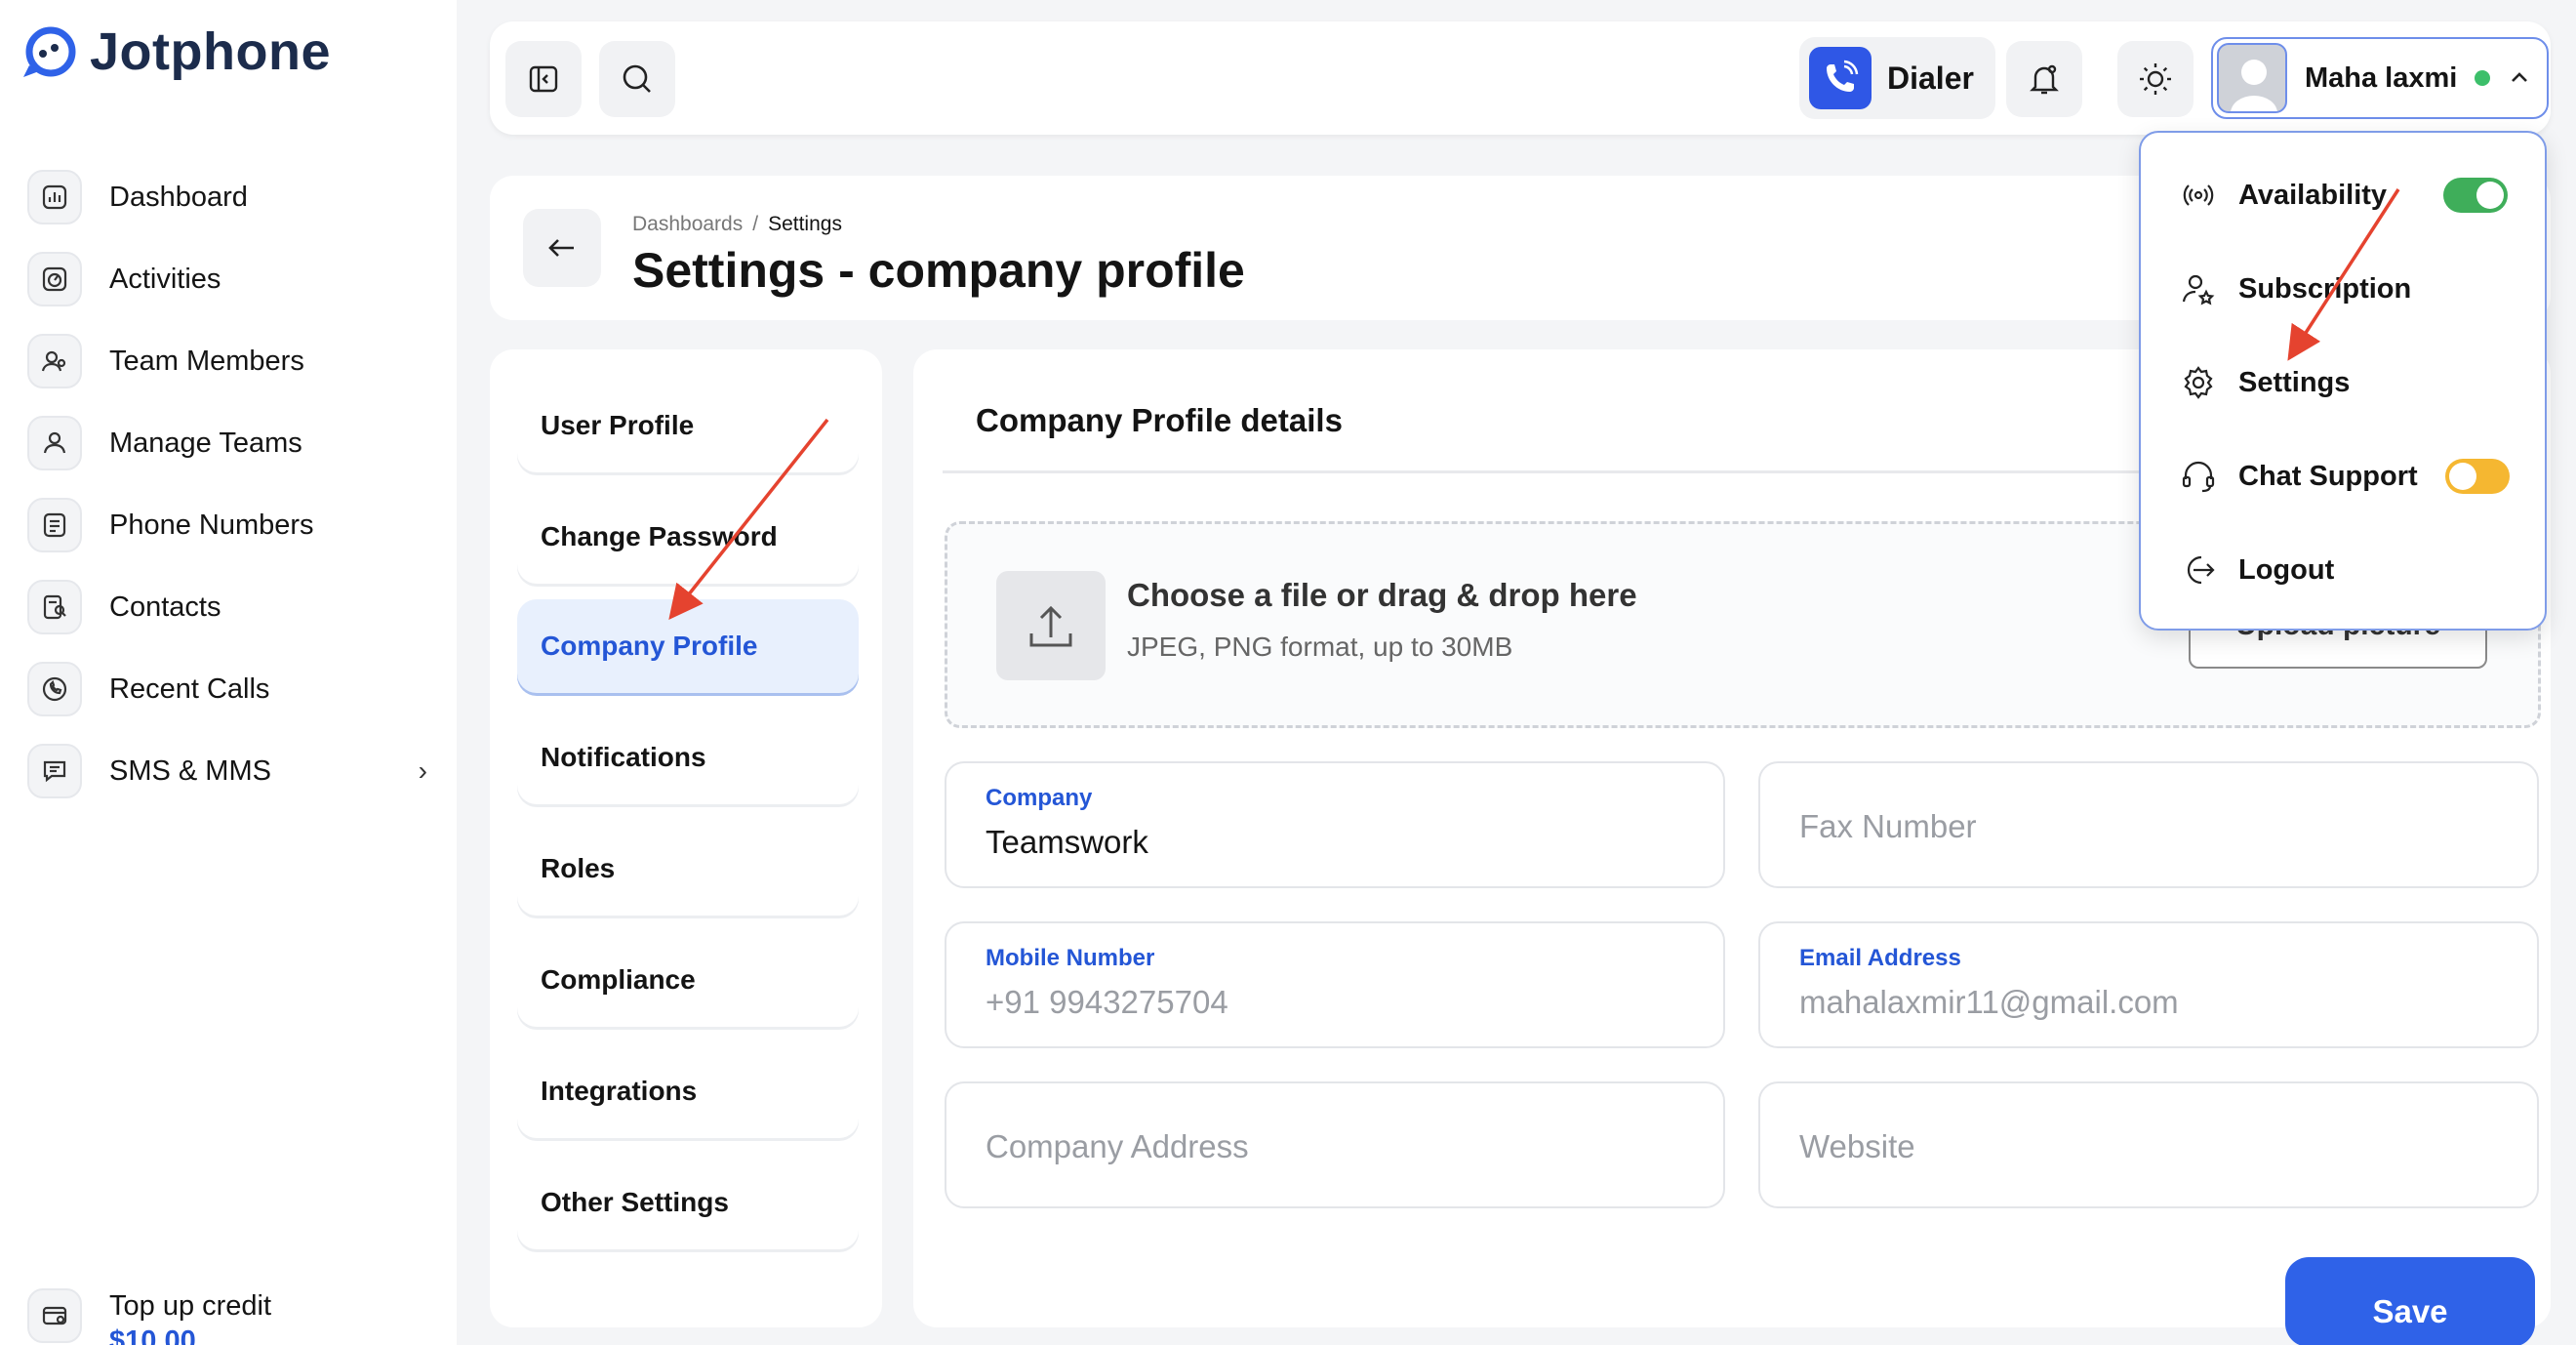 This screenshot has height=1345, width=2576. What do you see at coordinates (1520, 78) in the screenshot?
I see `top-bar: Dialer Maha laxmi` at bounding box center [1520, 78].